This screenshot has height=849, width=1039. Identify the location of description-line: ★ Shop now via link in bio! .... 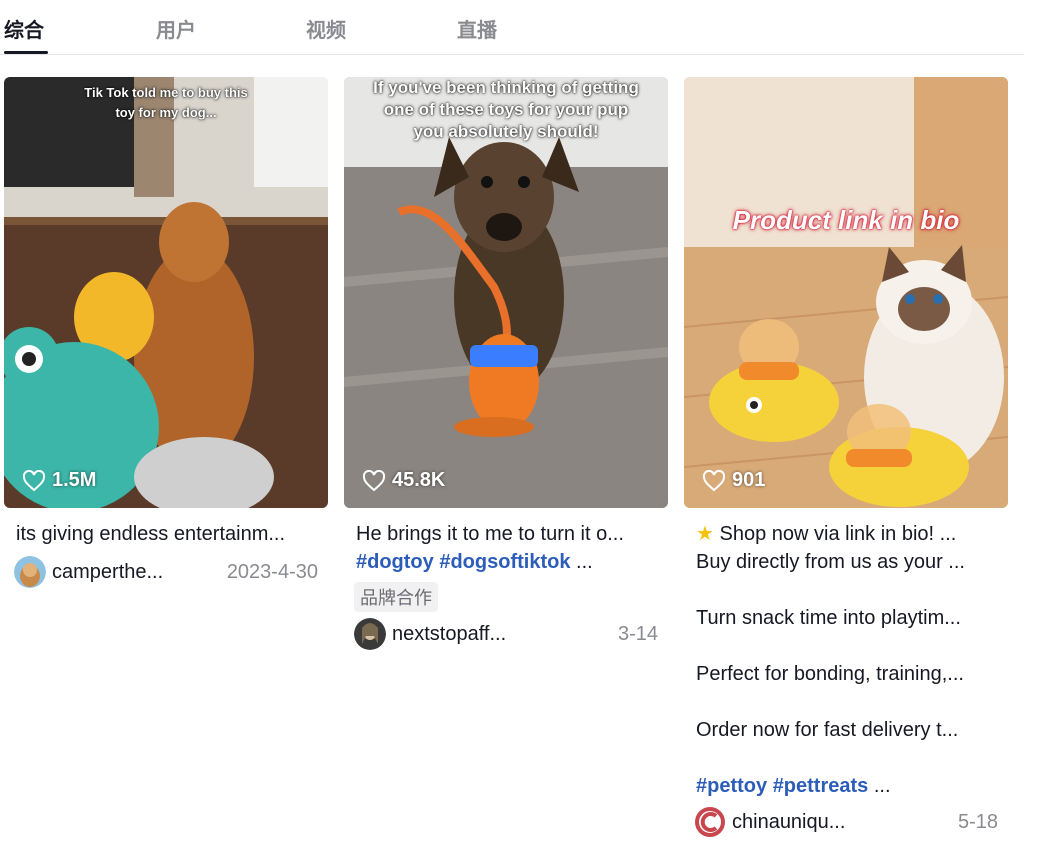
(846, 534).